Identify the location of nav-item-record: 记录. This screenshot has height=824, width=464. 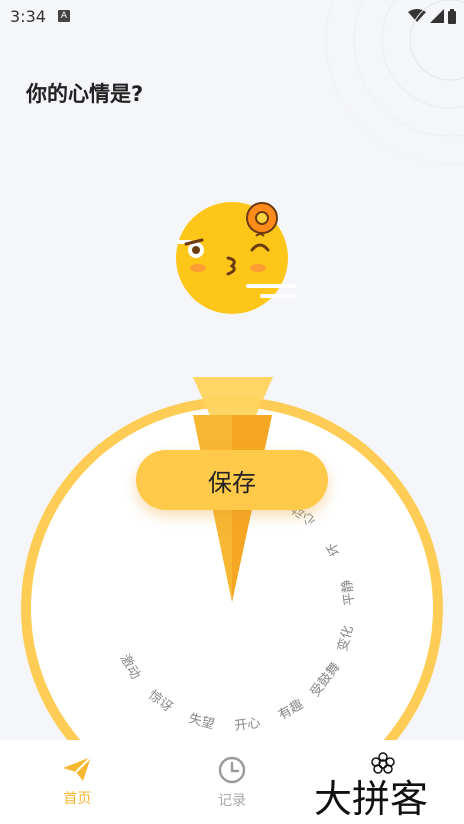
(232, 782).